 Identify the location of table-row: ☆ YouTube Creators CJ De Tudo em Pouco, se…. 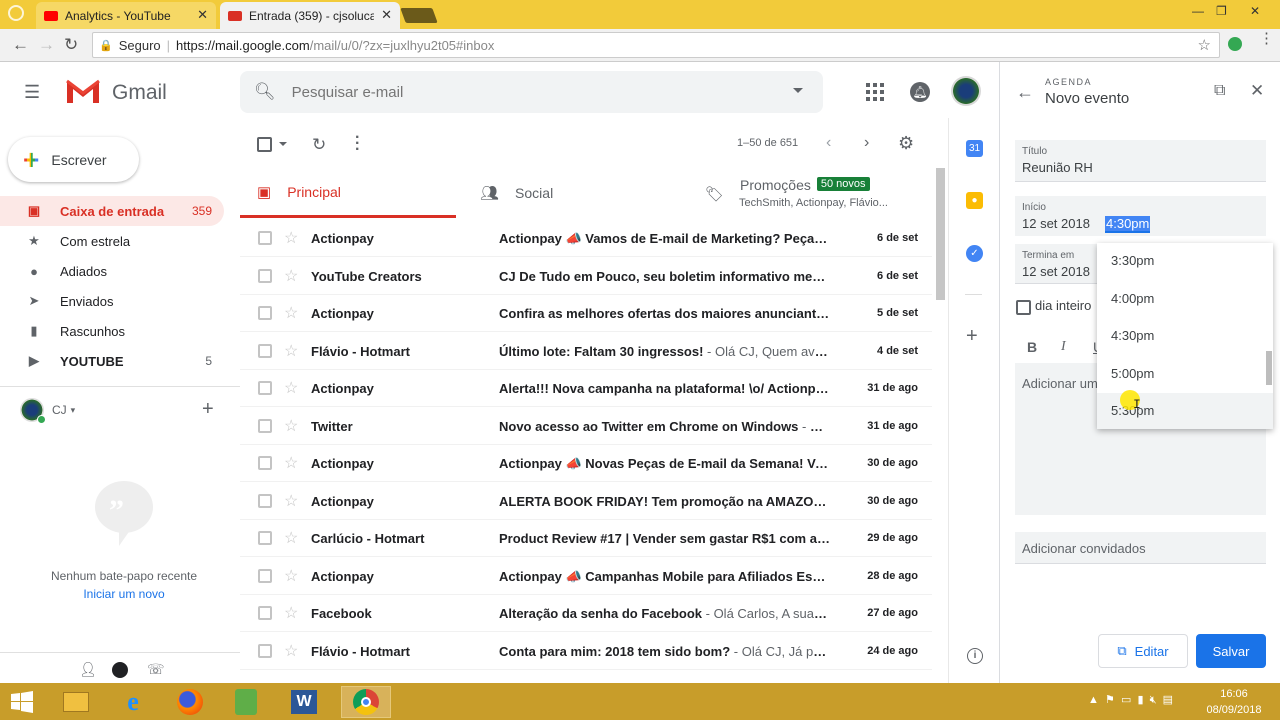
(586, 276).